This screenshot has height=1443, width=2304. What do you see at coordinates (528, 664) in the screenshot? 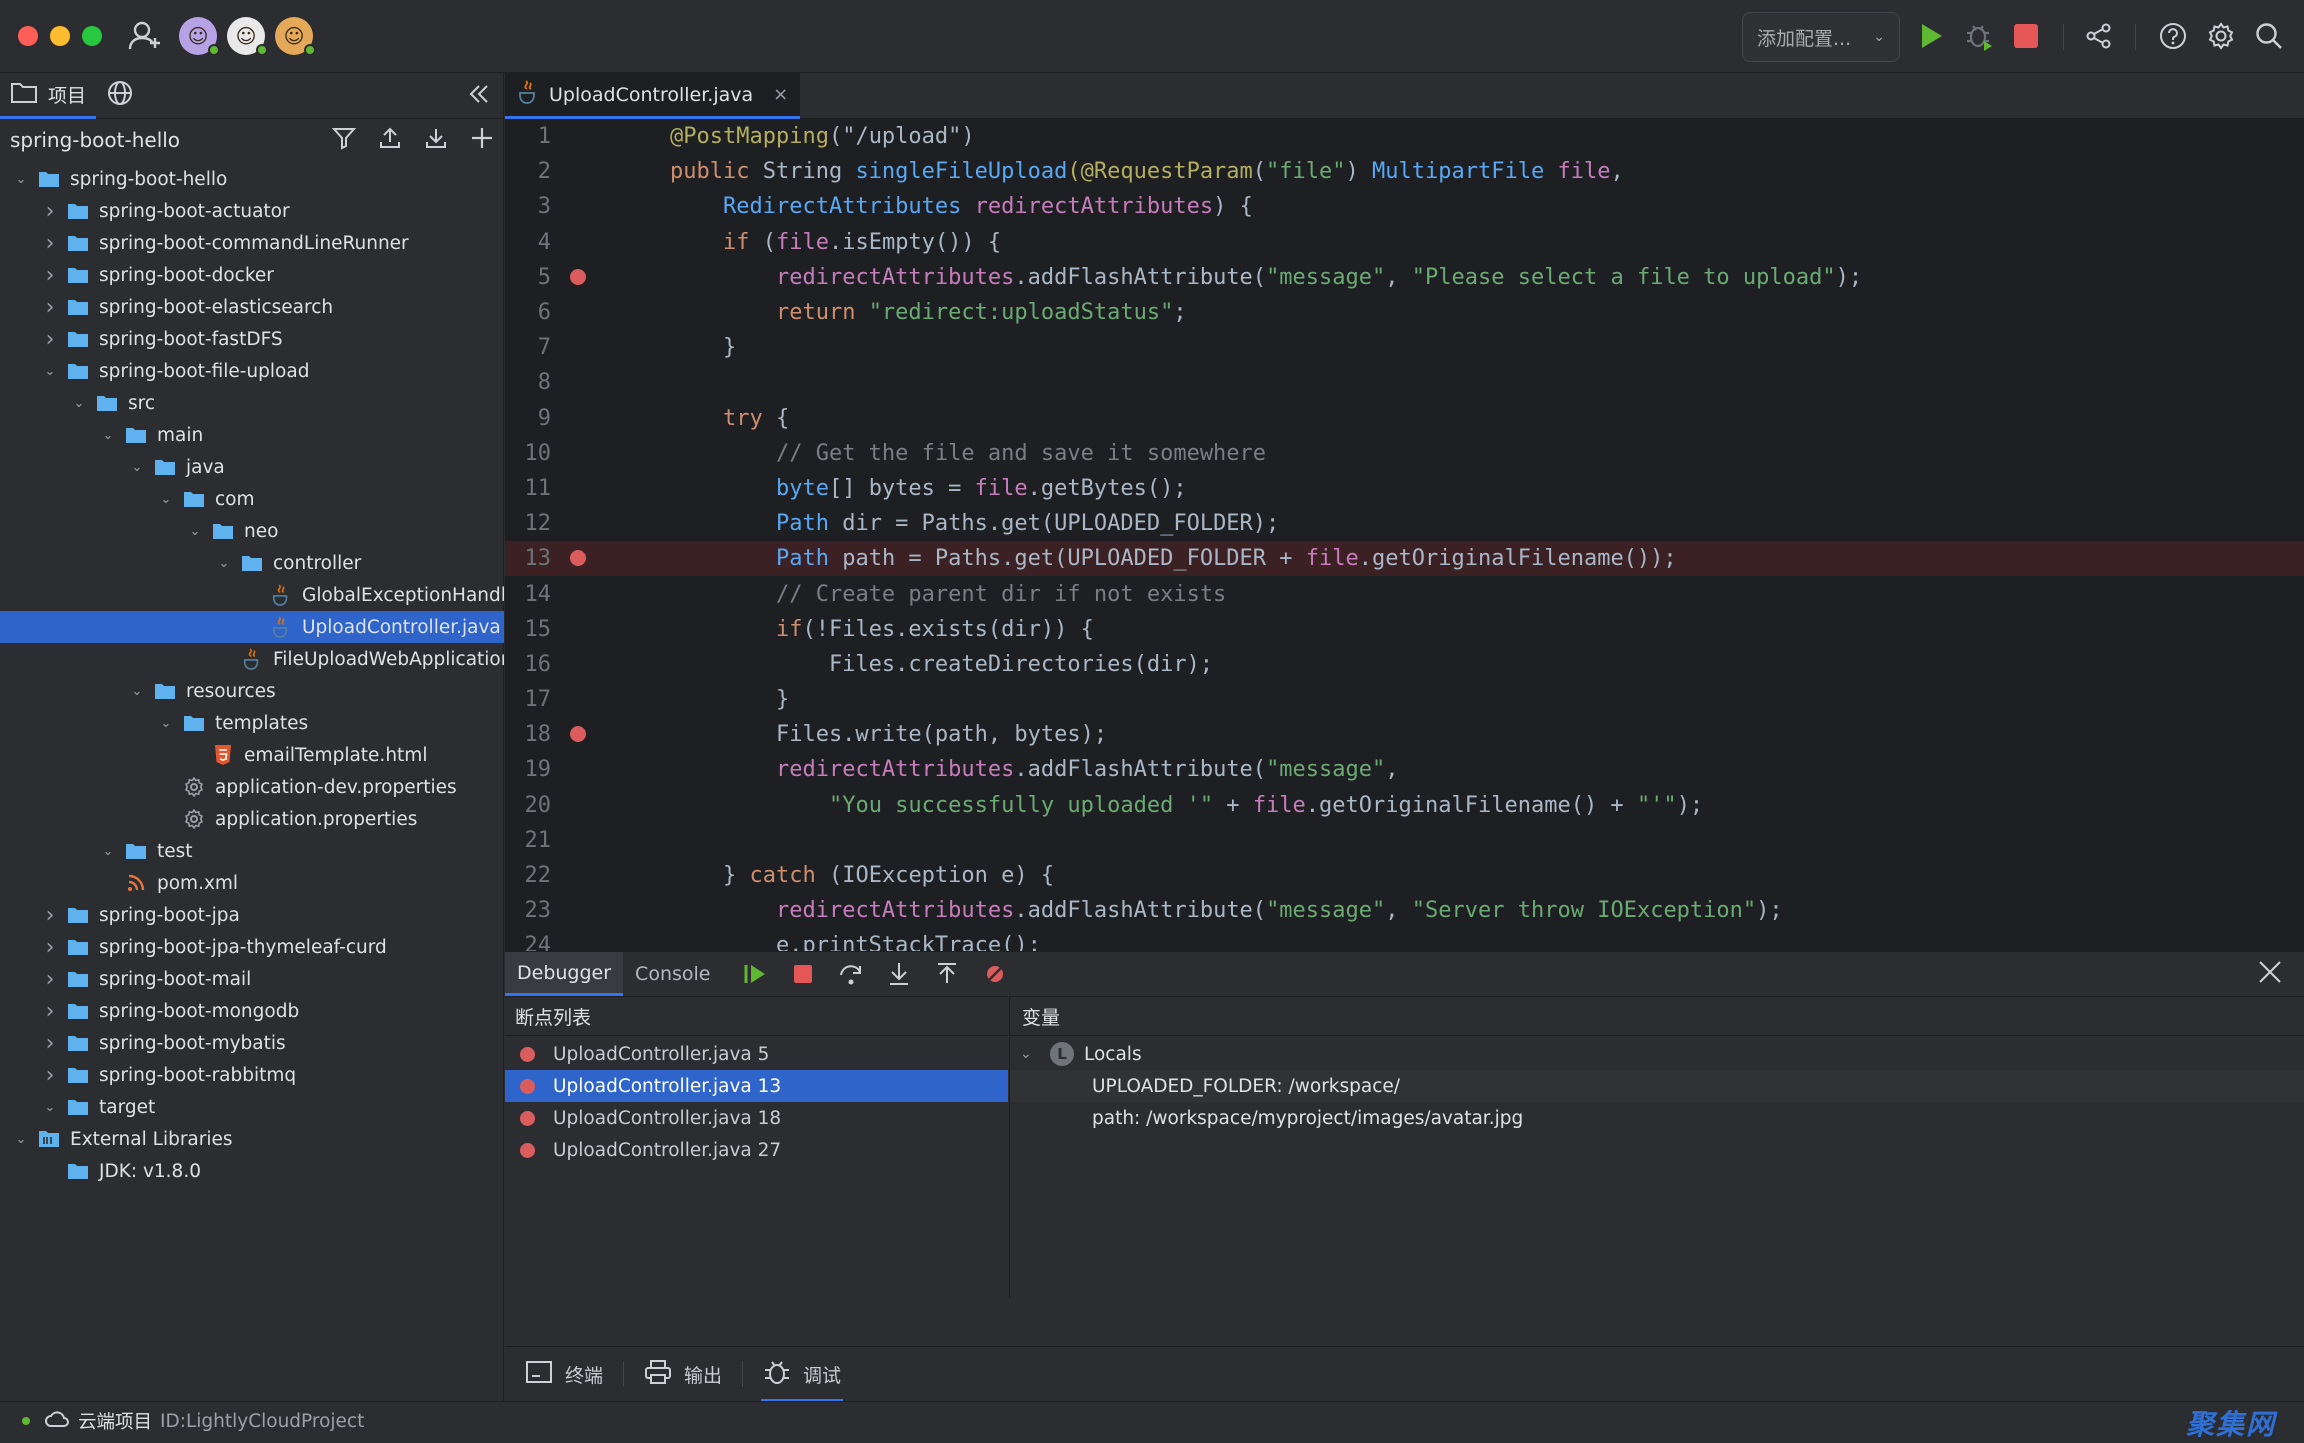
I see `line-number: 16` at bounding box center [528, 664].